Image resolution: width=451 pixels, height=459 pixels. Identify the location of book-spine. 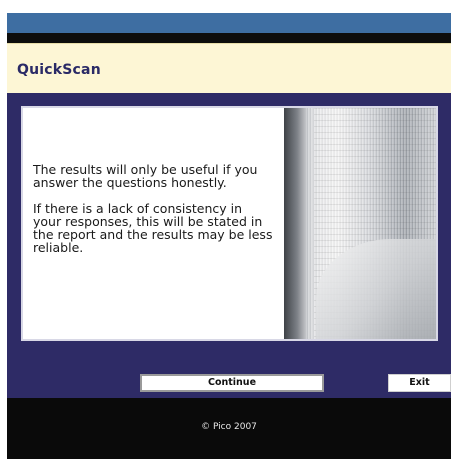
(295, 223).